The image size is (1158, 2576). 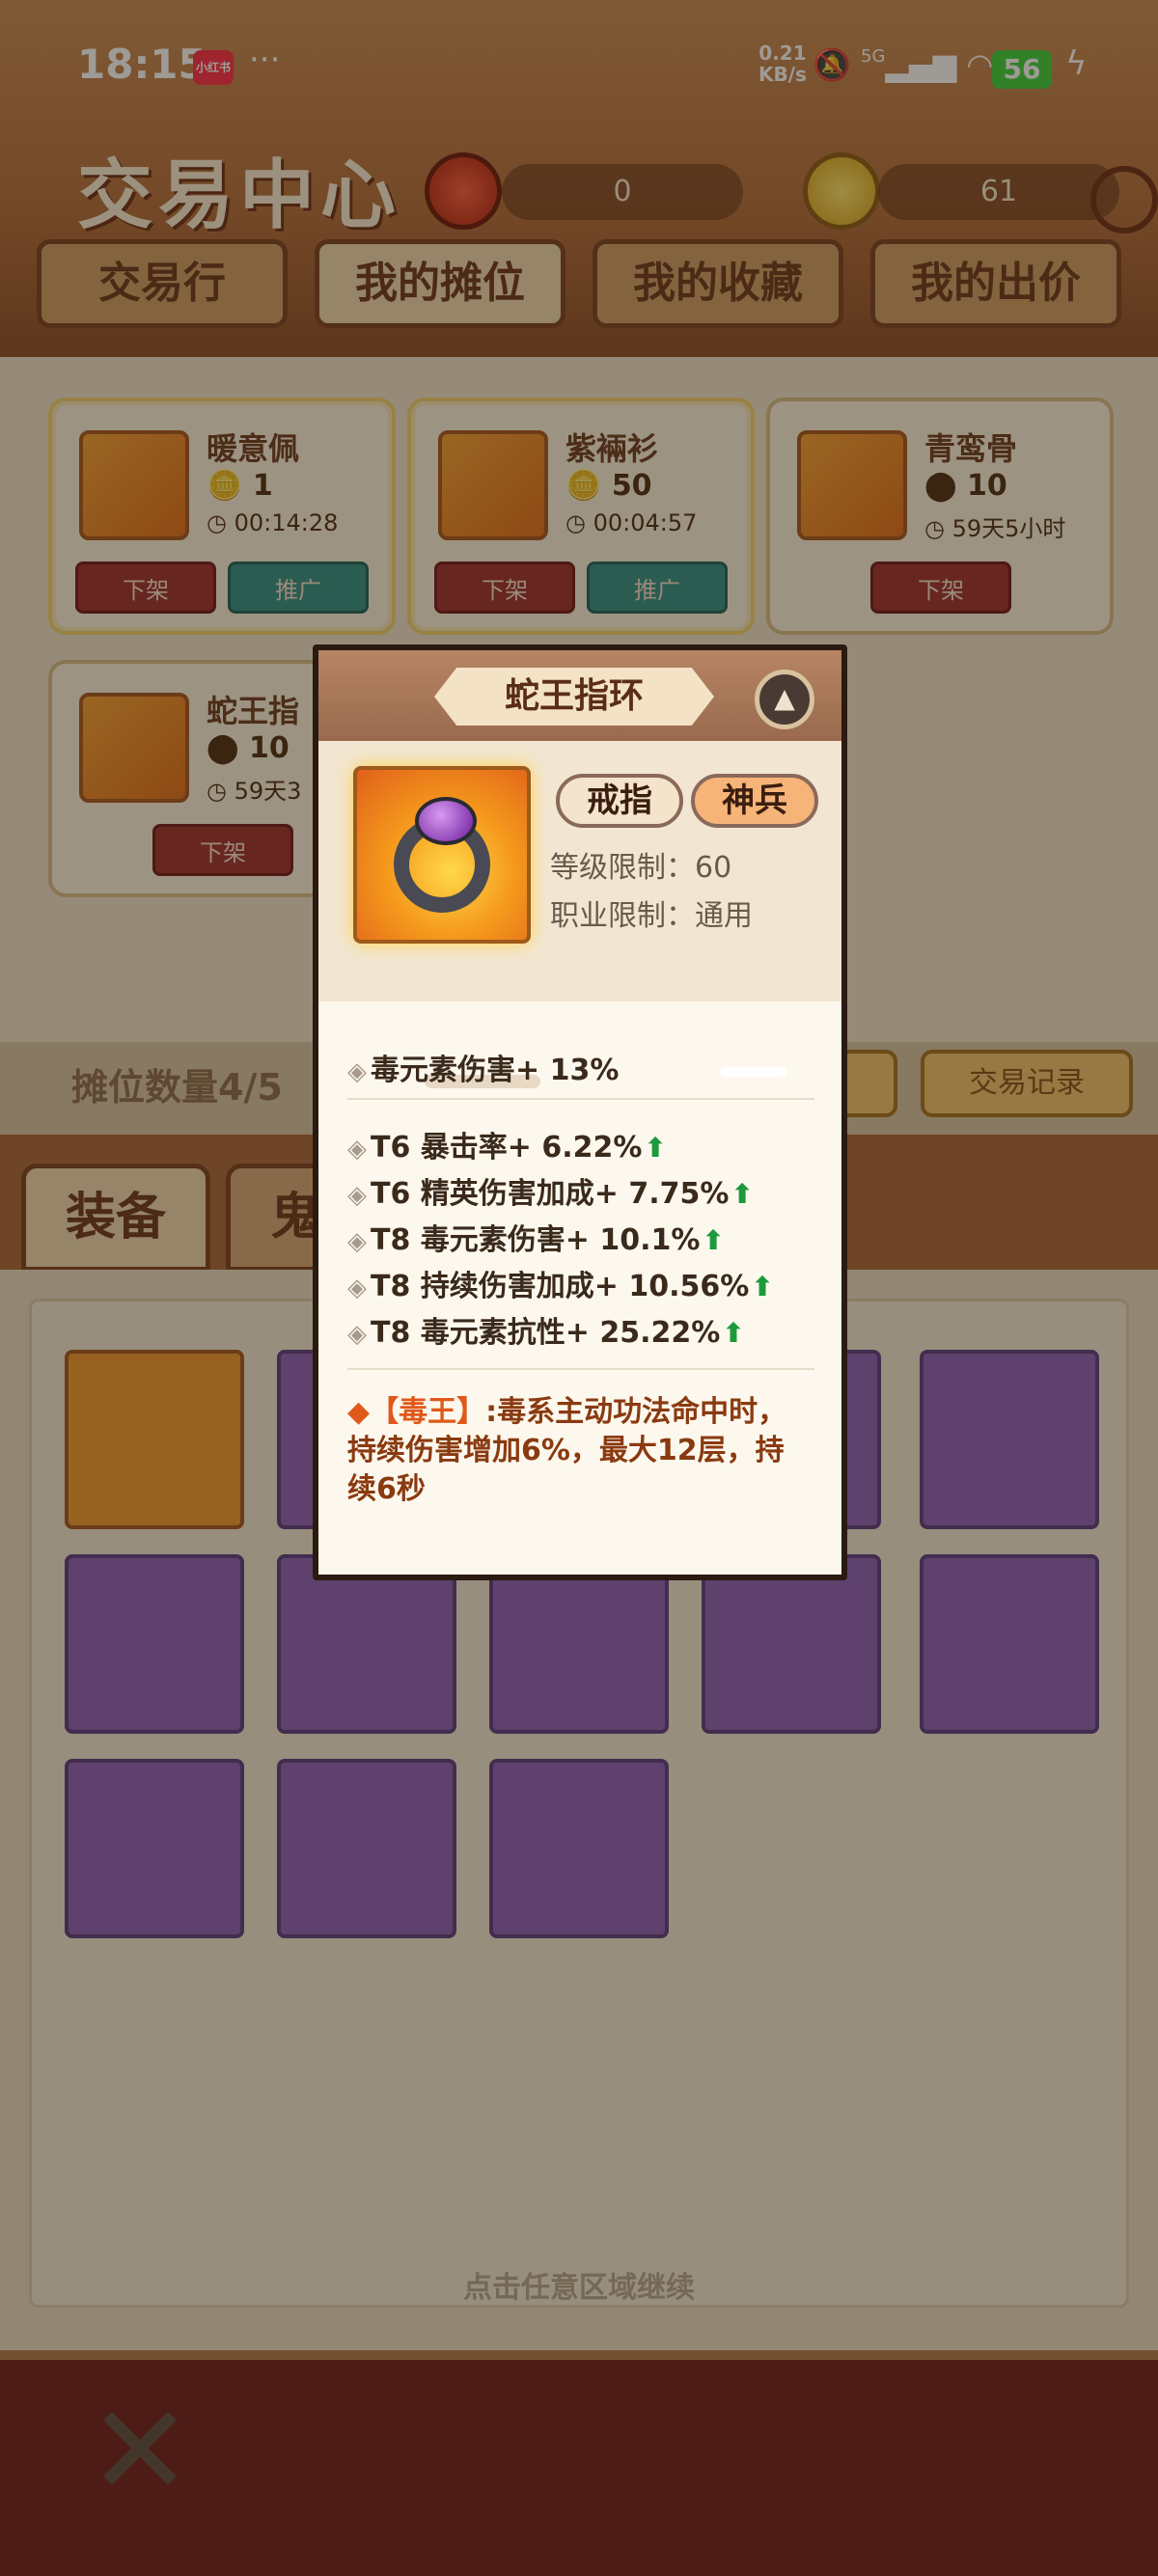 I want to click on popup-title: 蛇王指环, so click(x=574, y=697).